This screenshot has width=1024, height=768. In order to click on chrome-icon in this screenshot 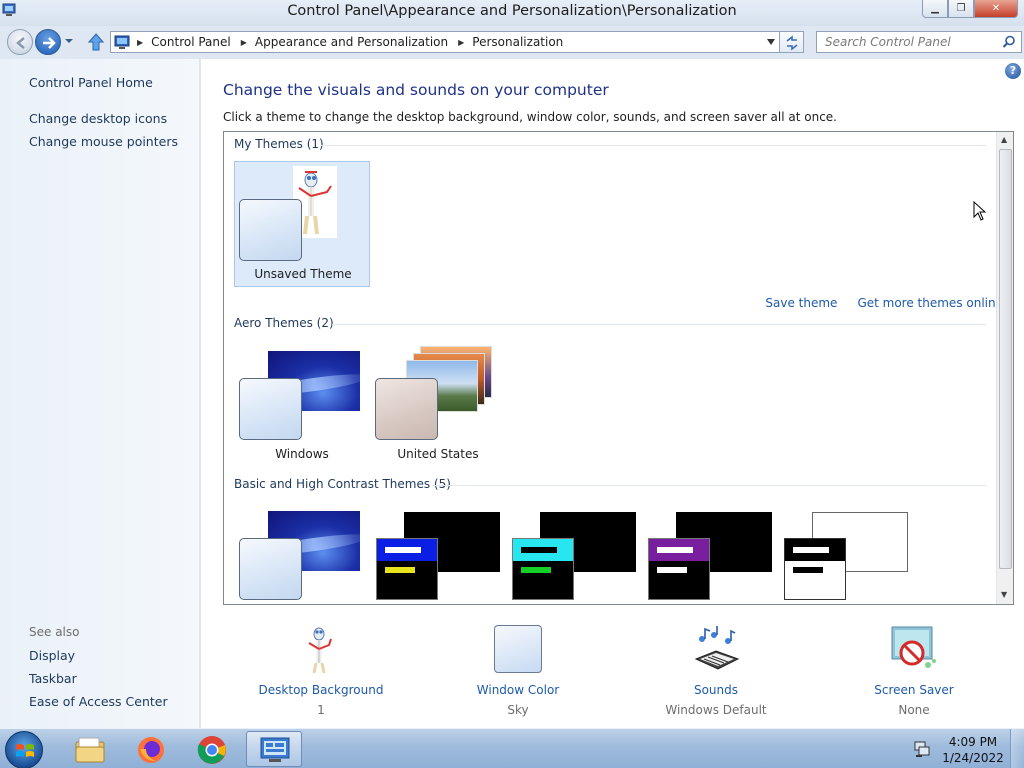, I will do `click(211, 750)`.